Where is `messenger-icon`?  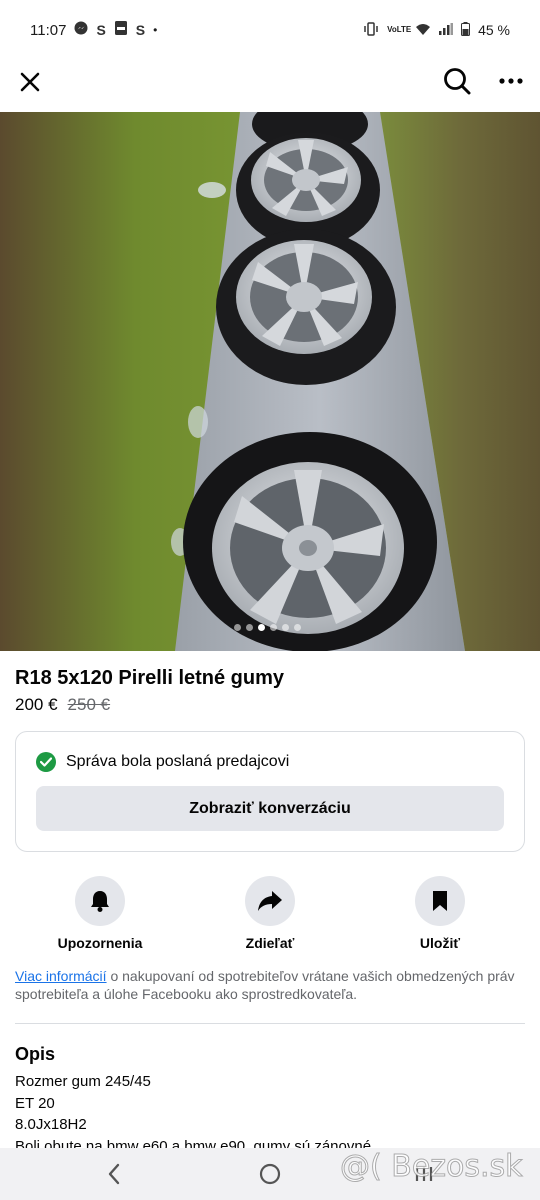
messenger-icon is located at coordinates (81, 30).